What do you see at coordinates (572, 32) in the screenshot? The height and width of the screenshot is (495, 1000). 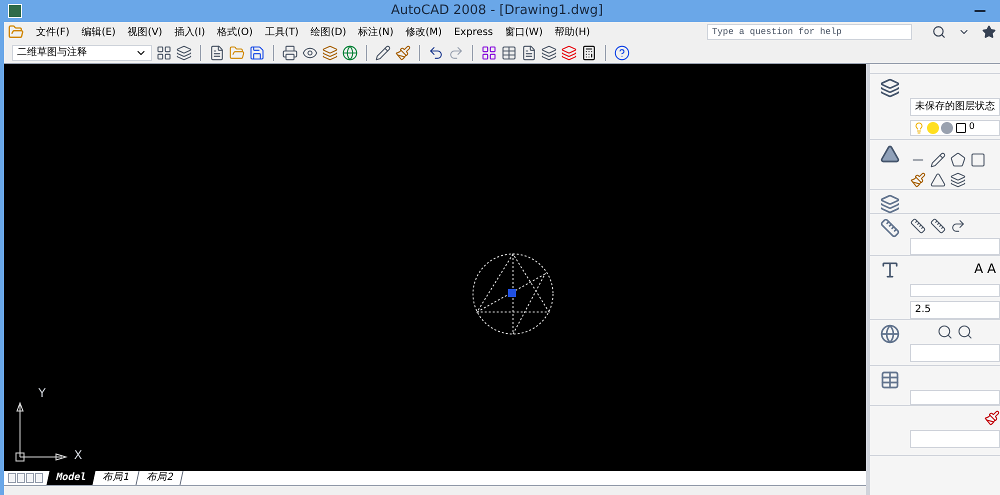 I see `menu-item: 帮助(H)` at bounding box center [572, 32].